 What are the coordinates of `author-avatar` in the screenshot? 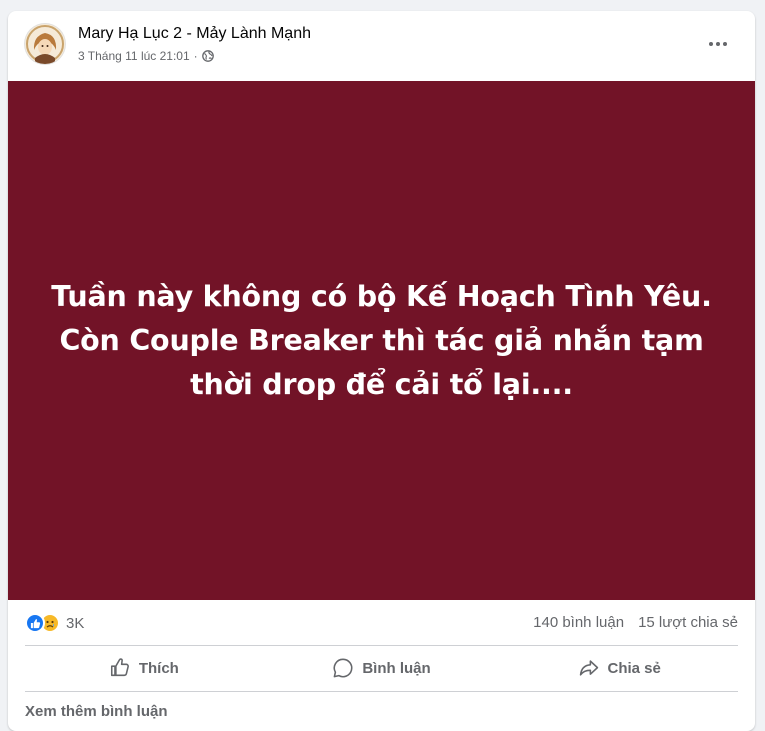 It's located at (45, 44).